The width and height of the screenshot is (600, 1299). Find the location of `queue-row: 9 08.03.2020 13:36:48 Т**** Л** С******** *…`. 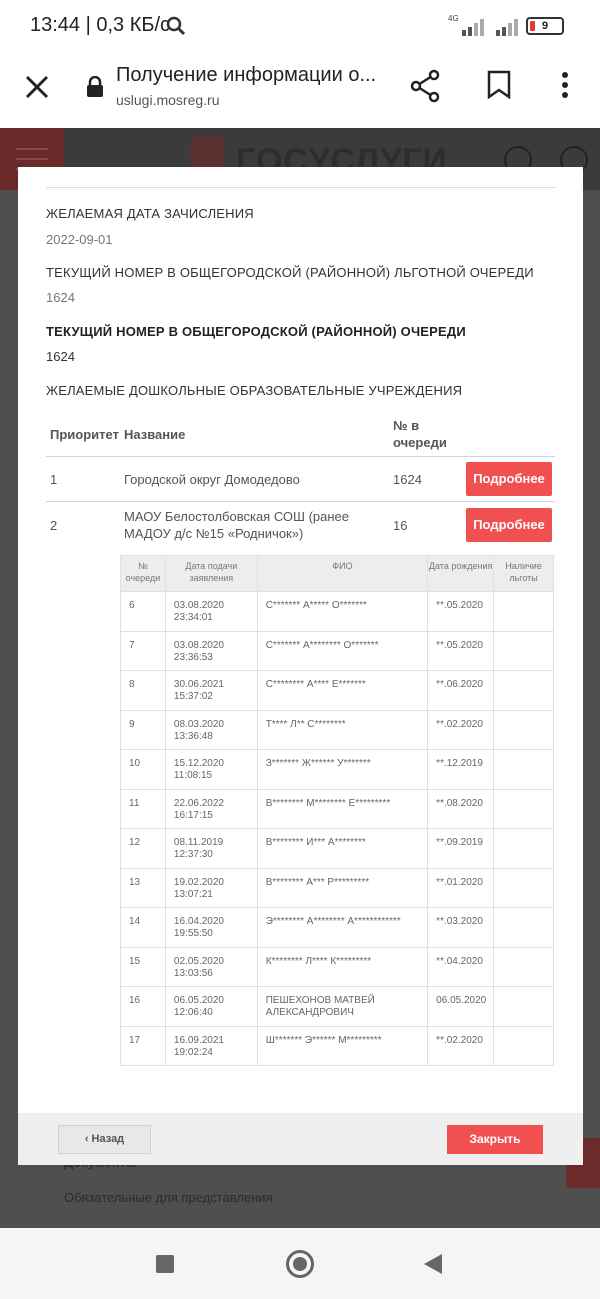

queue-row: 9 08.03.2020 13:36:48 Т**** Л** С******** *… is located at coordinates (337, 729).